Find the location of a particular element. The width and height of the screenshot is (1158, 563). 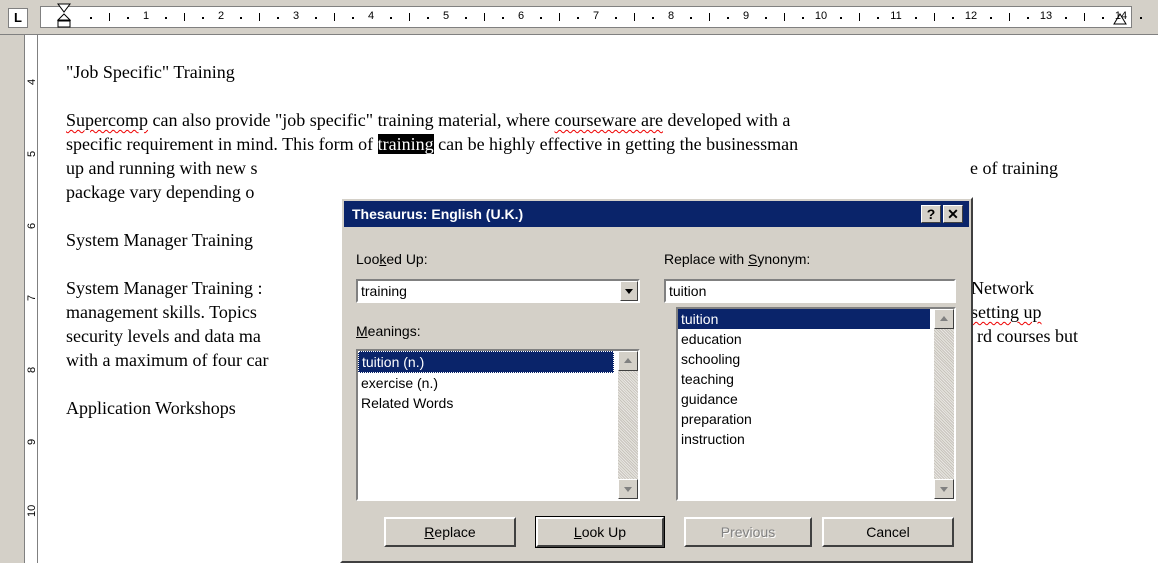

ruler-number: 14 is located at coordinates (1121, 16).